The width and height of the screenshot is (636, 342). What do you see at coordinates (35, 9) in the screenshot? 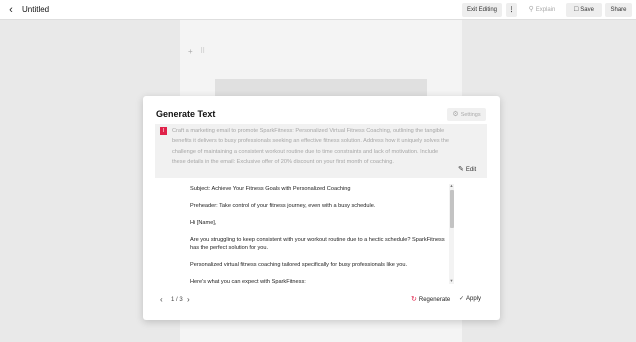
I see `document-title: Untitled` at bounding box center [35, 9].